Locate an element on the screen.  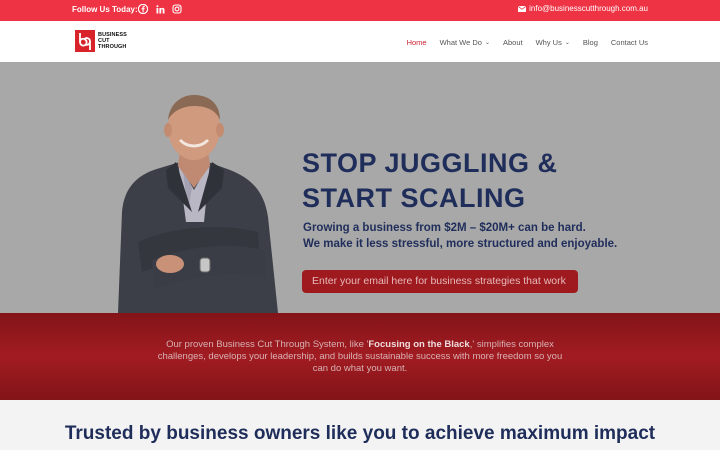
email-link: info@businesscutthrough.com.au is located at coordinates (583, 8).